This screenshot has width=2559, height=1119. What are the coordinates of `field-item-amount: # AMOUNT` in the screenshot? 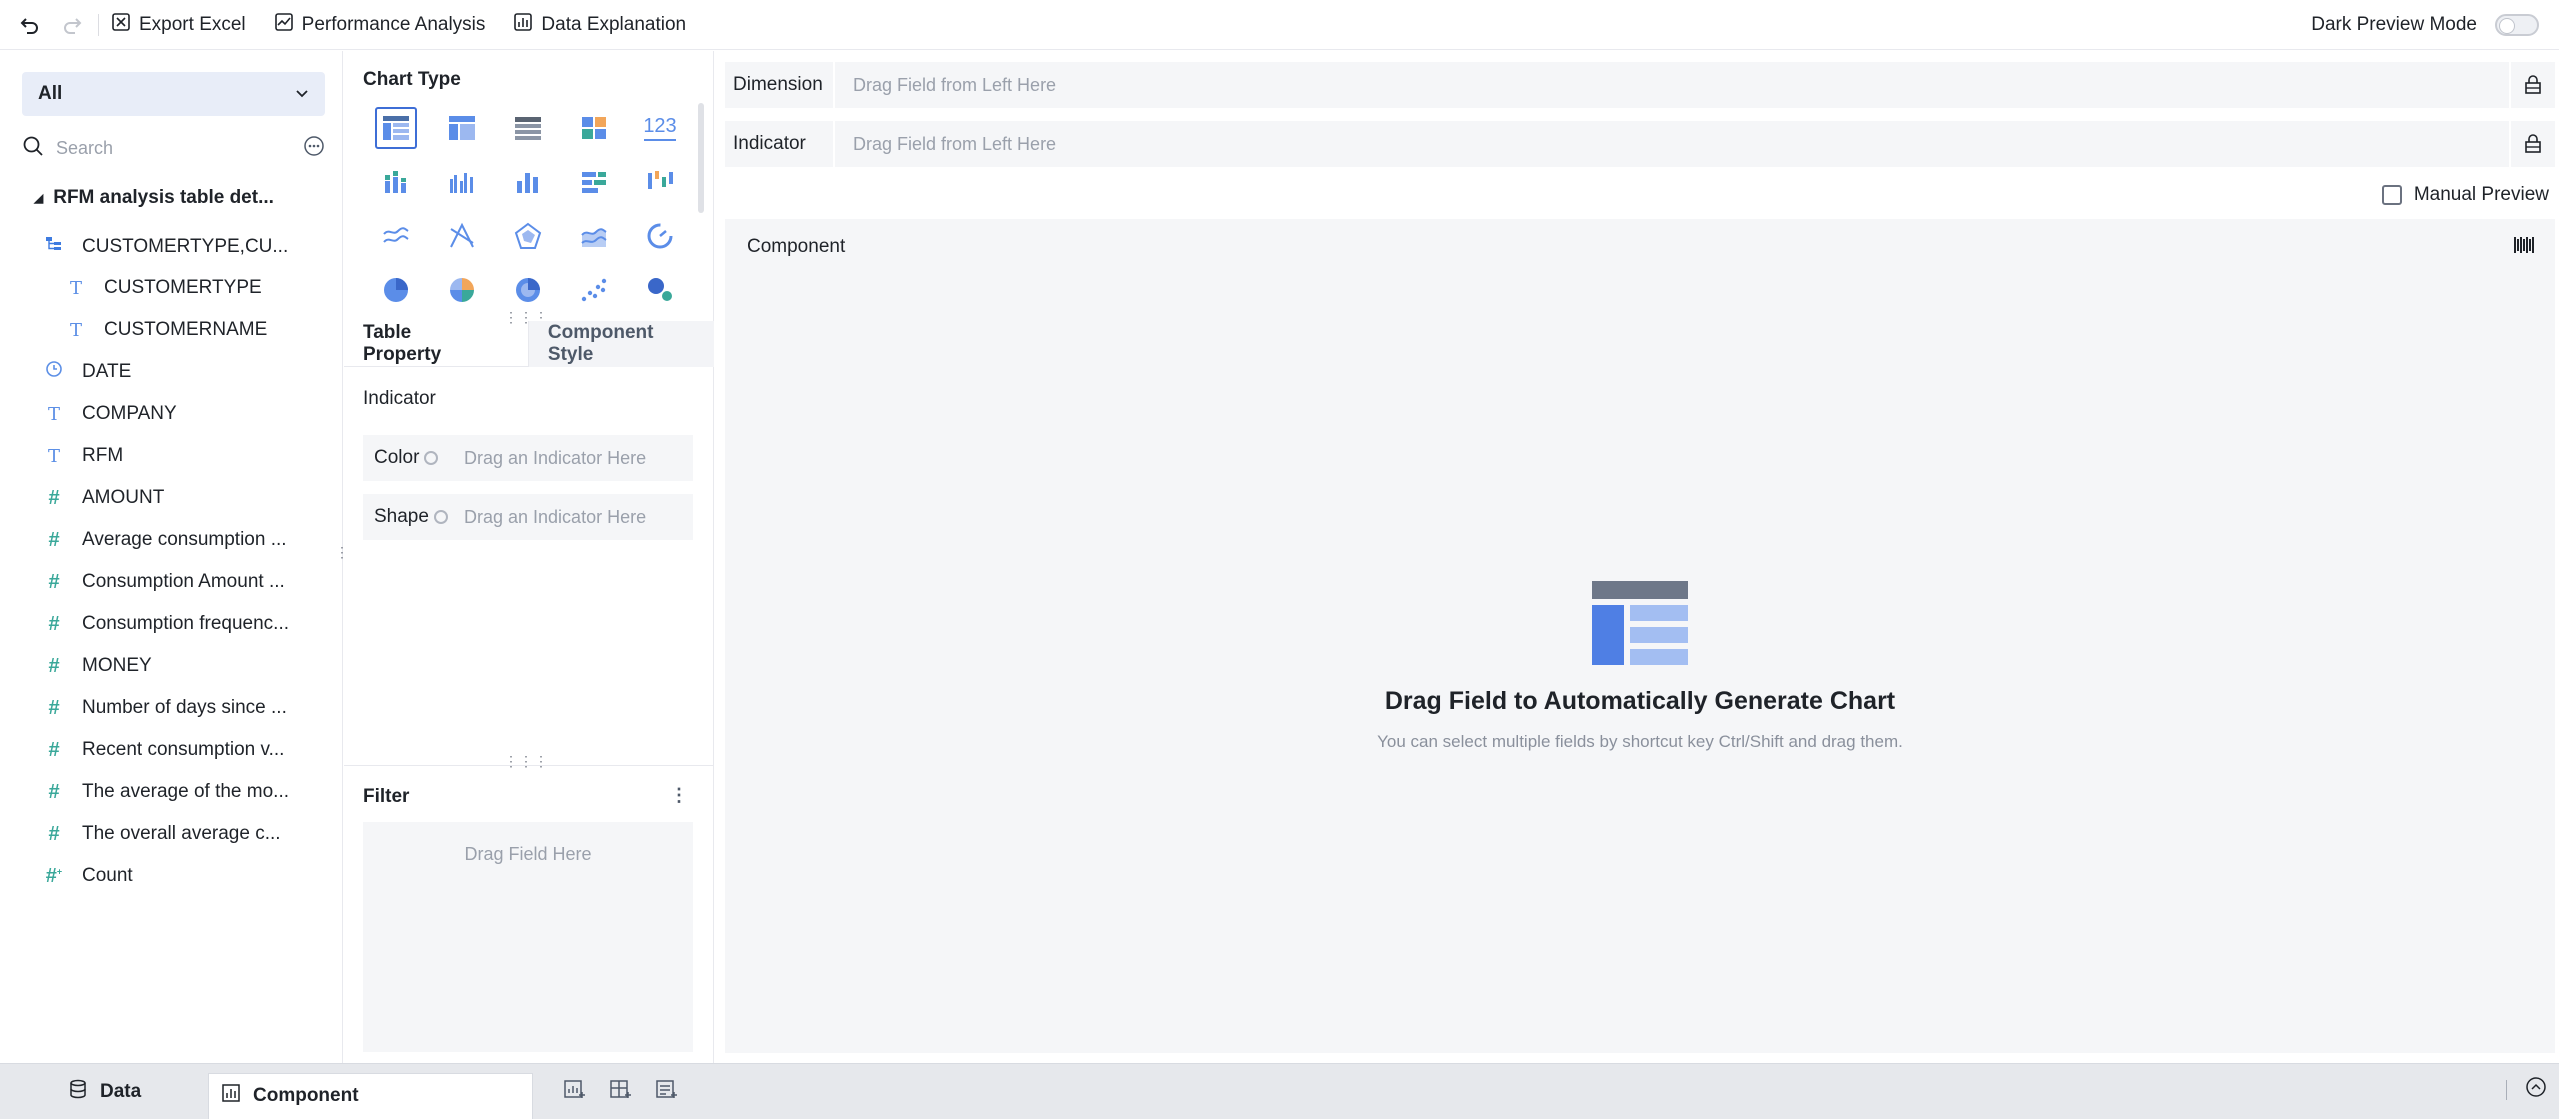 It's located at (103, 498).